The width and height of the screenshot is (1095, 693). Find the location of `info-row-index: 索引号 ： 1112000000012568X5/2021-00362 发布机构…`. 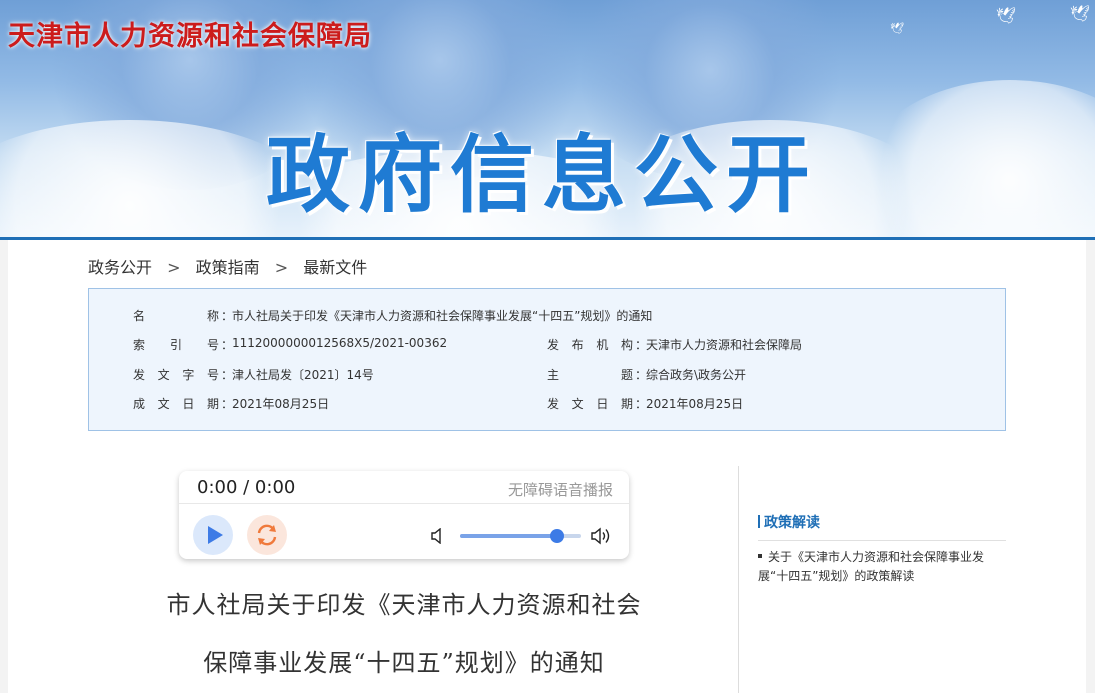

info-row-index: 索引号 ： 1112000000012568X5/2021-00362 发布机构… is located at coordinates (547, 346).